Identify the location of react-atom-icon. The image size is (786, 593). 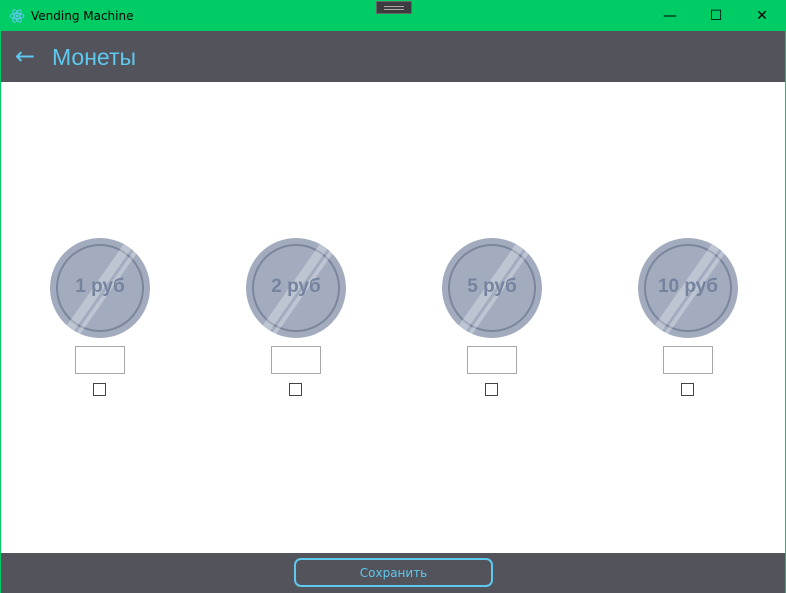
(17, 16).